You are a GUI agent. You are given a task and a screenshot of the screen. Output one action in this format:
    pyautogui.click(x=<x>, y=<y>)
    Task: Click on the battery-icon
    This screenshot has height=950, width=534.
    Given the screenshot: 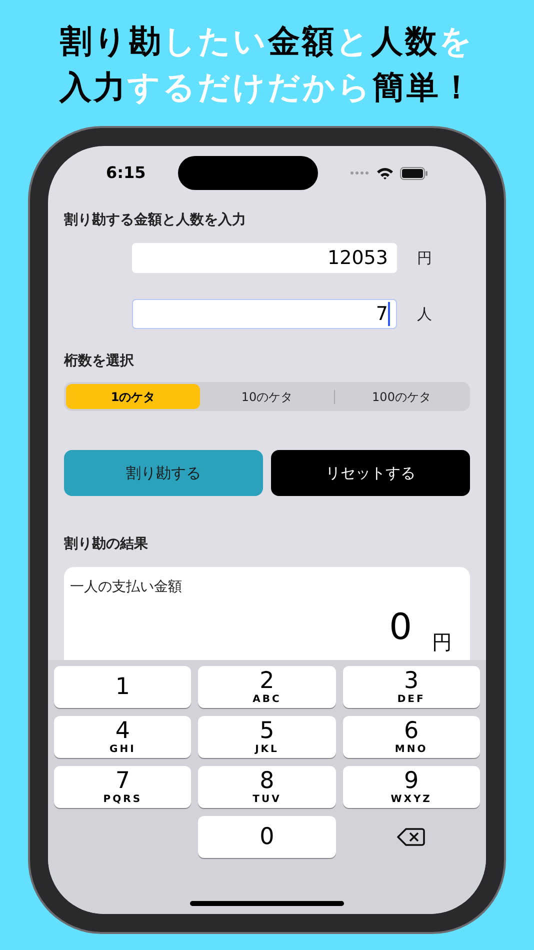 What is the action you would take?
    pyautogui.click(x=414, y=173)
    